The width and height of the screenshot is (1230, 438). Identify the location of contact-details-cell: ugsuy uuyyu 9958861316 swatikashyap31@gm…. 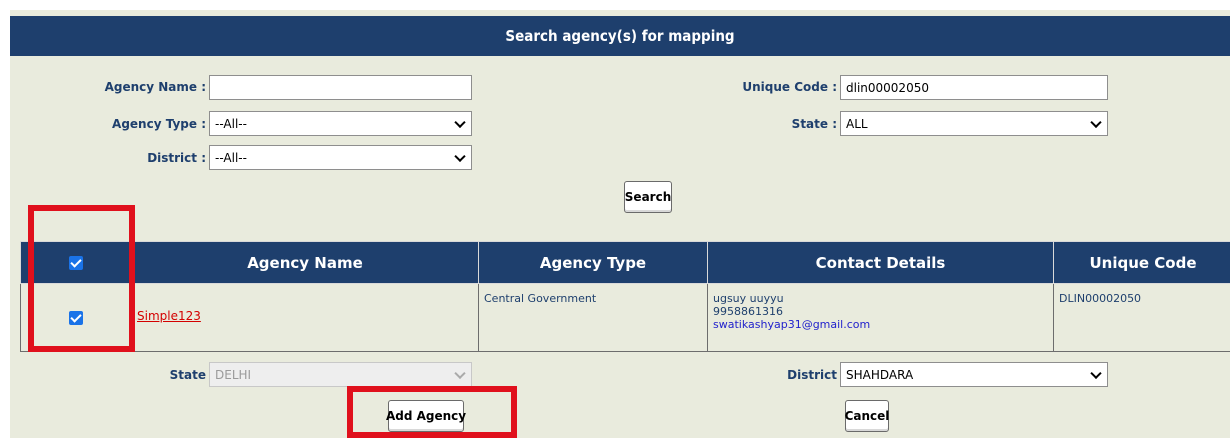
(880, 317).